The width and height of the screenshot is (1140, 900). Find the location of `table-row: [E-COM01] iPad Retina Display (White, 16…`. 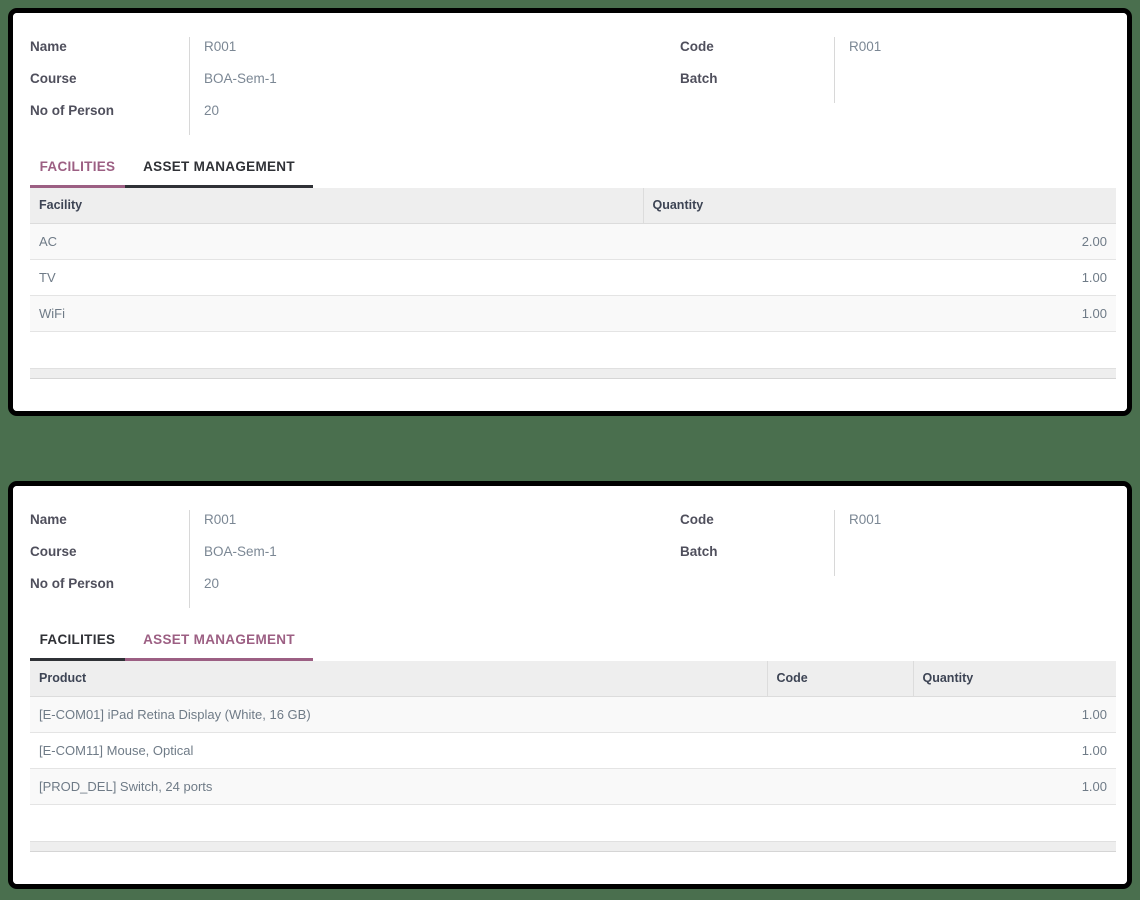

table-row: [E-COM01] iPad Retina Display (White, 16… is located at coordinates (573, 714).